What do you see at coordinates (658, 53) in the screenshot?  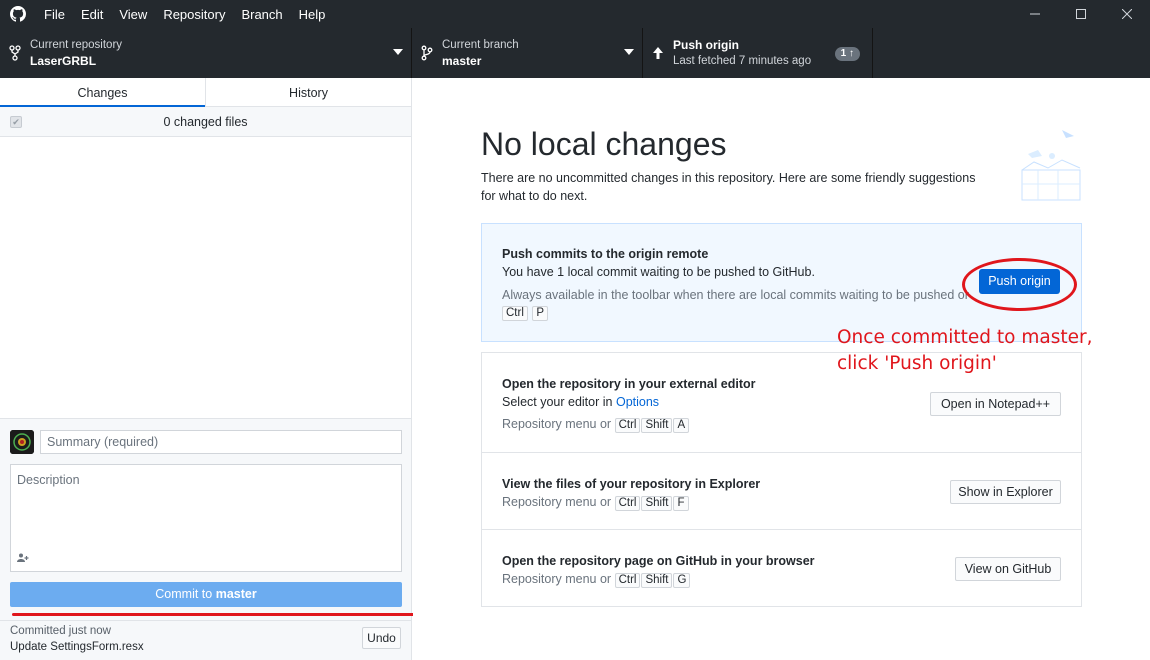 I see `arrow-up-icon` at bounding box center [658, 53].